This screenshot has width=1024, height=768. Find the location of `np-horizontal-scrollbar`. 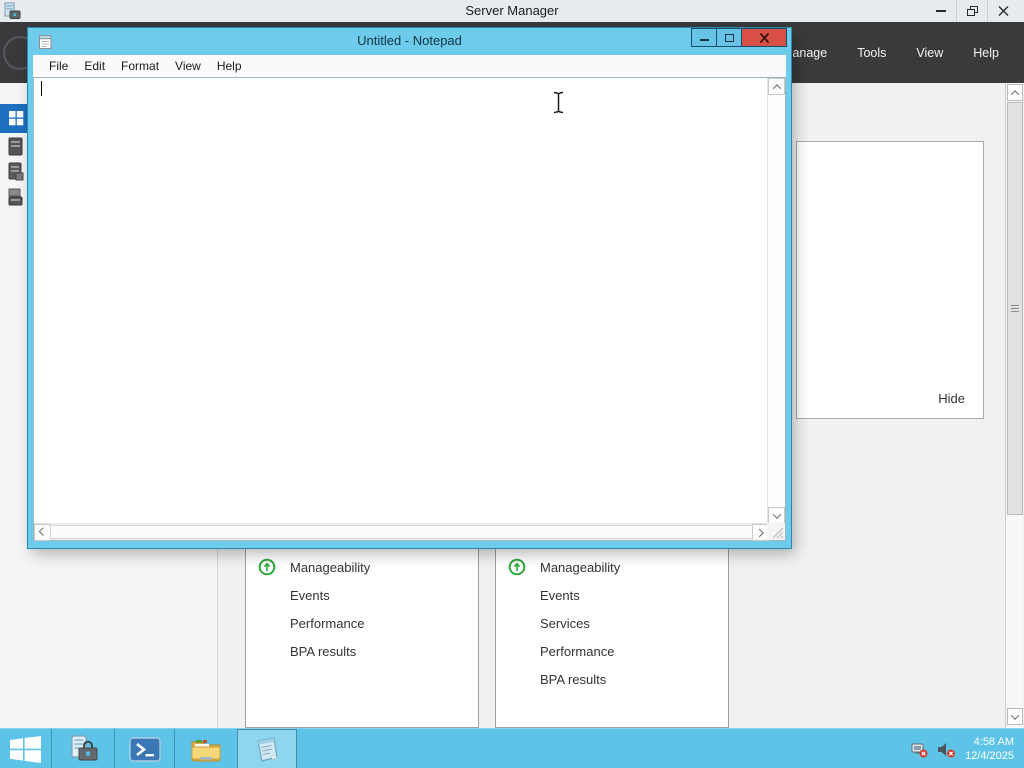

np-horizontal-scrollbar is located at coordinates (401, 532).